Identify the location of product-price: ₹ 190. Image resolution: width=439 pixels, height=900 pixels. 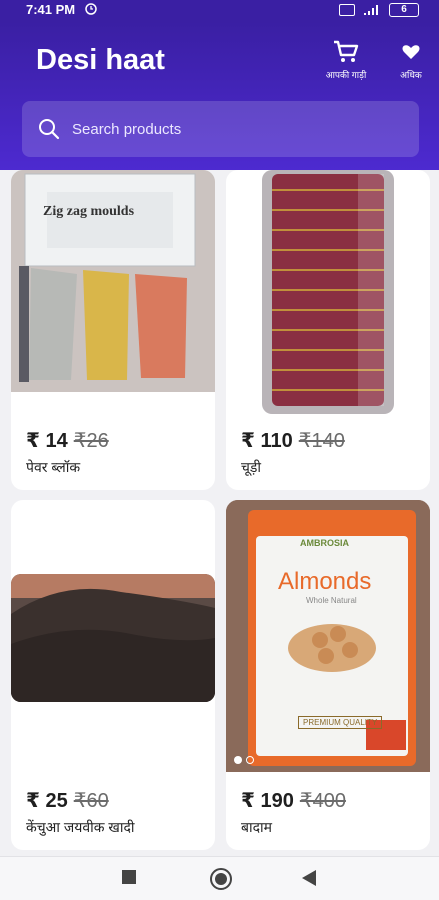
(267, 801).